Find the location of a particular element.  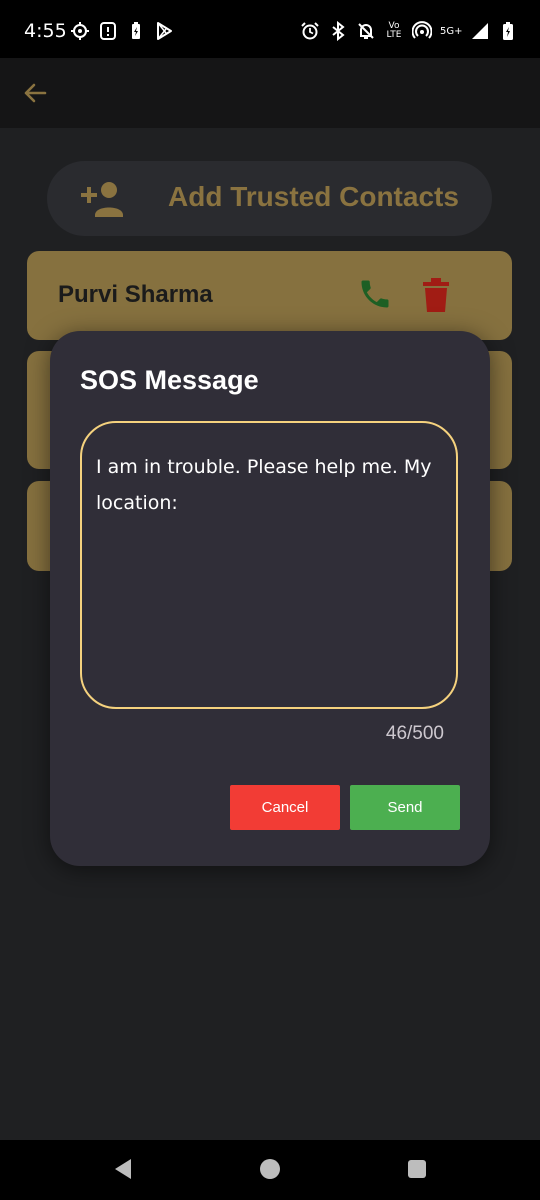

cancel-button: Cancel is located at coordinates (285, 807).